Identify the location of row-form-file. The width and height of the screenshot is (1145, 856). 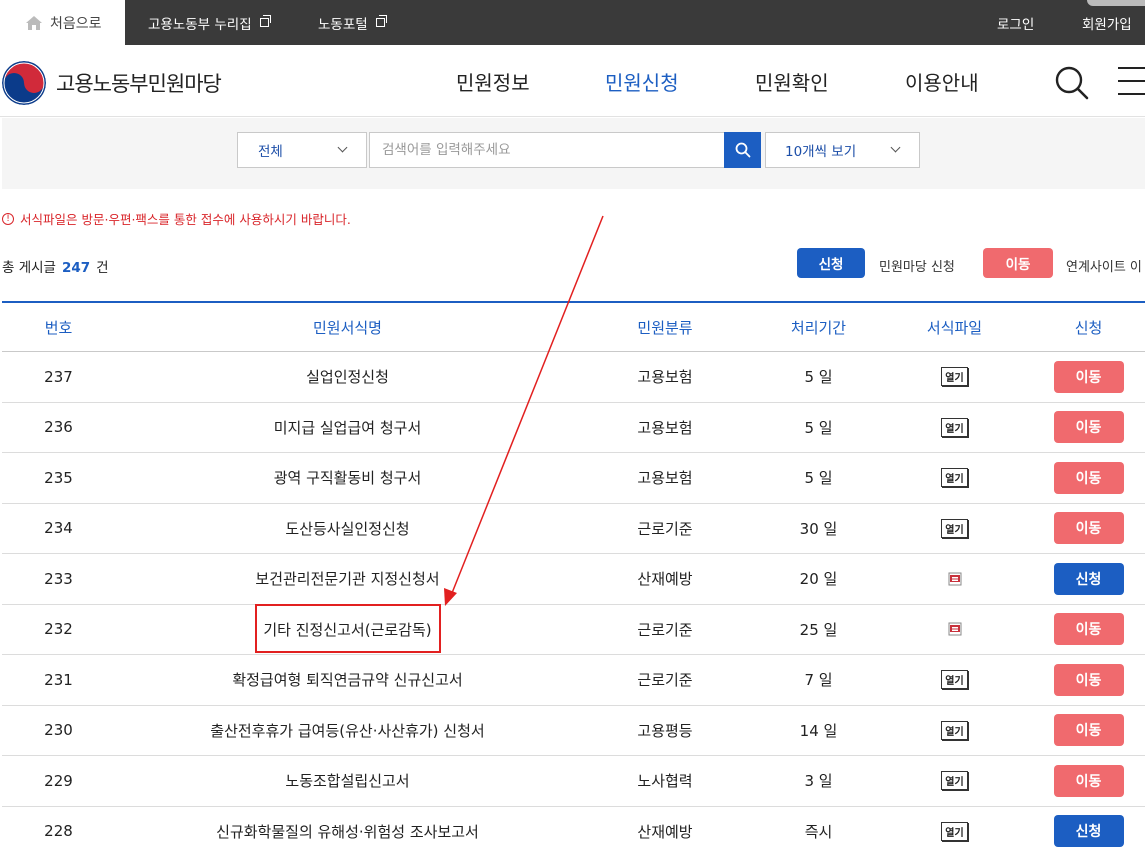
(954, 579).